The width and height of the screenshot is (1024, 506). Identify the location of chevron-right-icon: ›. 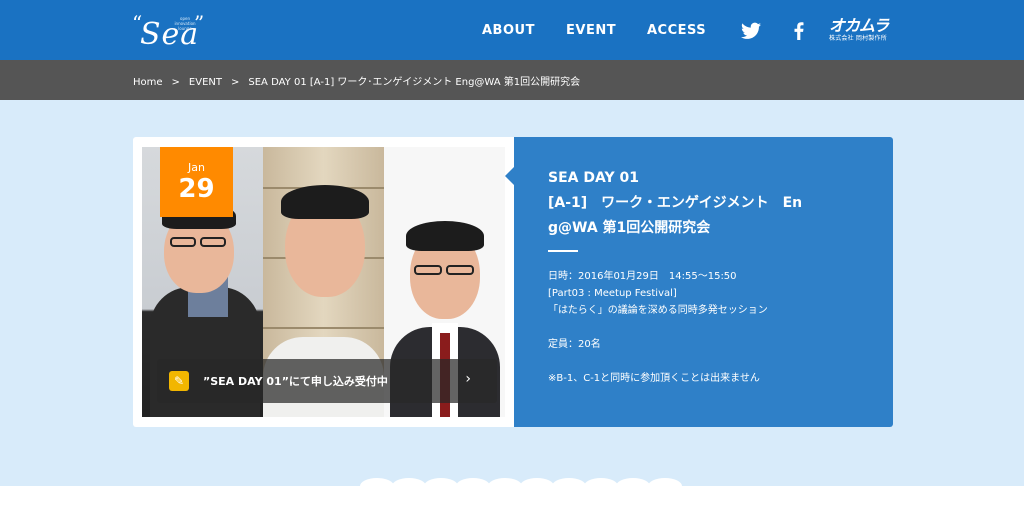
(468, 379).